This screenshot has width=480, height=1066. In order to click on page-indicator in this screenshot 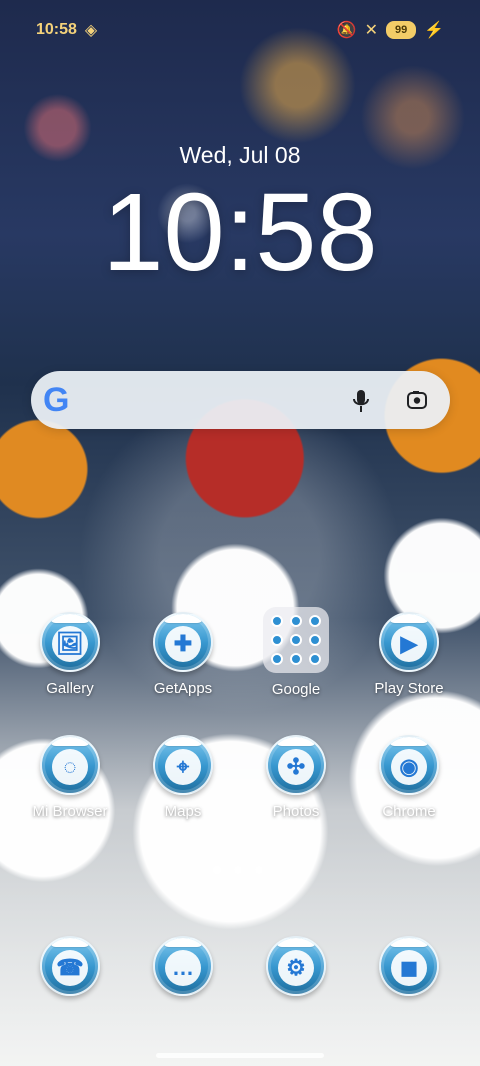, I will do `click(238, 870)`.